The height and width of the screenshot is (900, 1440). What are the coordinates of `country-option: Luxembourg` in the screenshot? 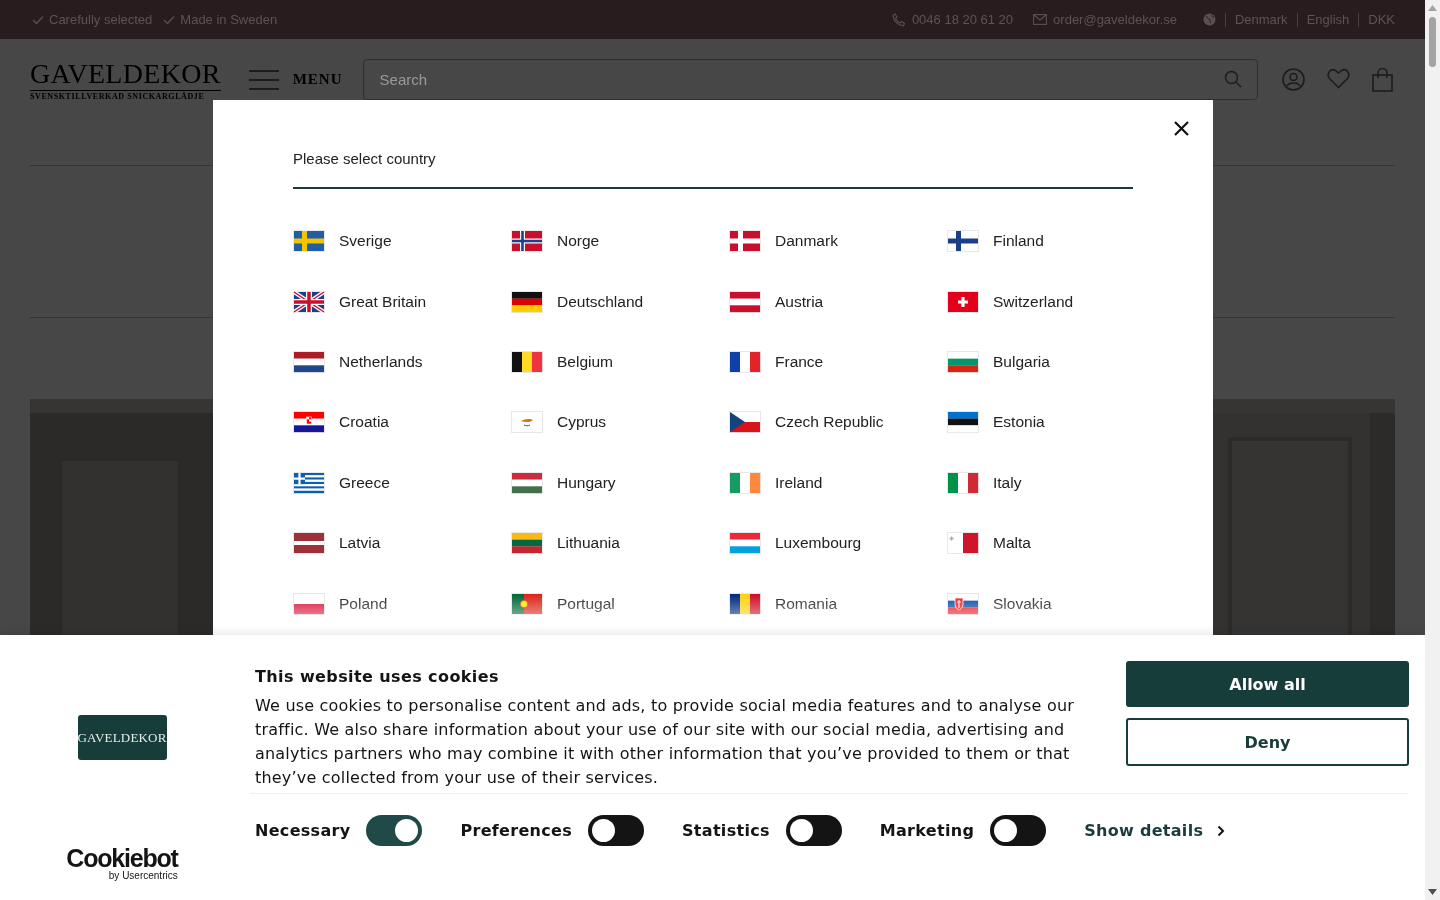 It's located at (838, 543).